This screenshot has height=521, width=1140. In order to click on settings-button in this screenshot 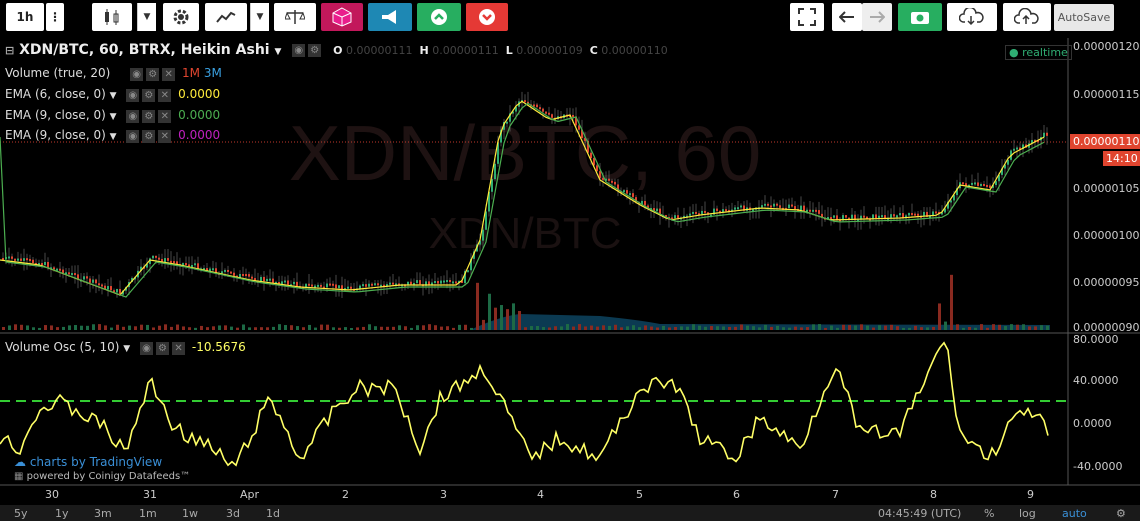, I will do `click(181, 17)`.